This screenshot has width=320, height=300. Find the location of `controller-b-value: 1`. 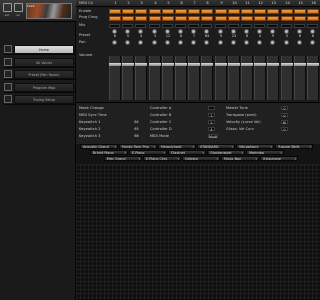

controller-b-value: 1 is located at coordinates (211, 115).